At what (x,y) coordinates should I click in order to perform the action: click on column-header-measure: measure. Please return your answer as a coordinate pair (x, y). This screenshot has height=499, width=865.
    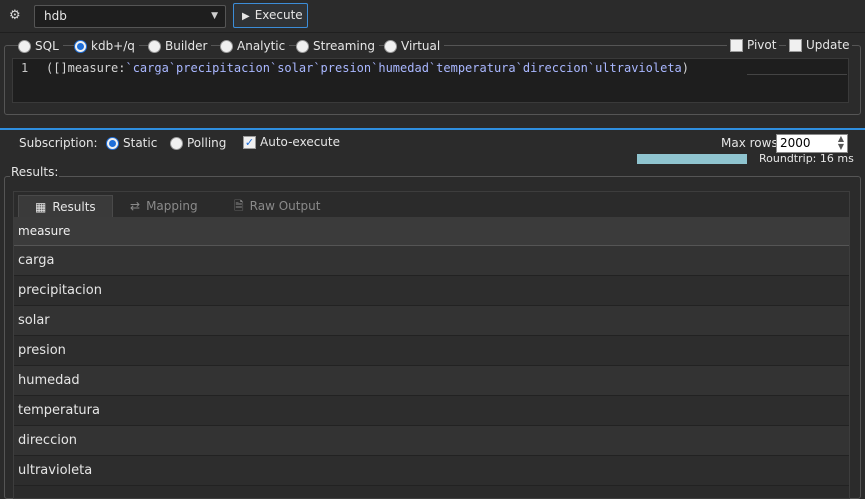
    Looking at the image, I should click on (431, 231).